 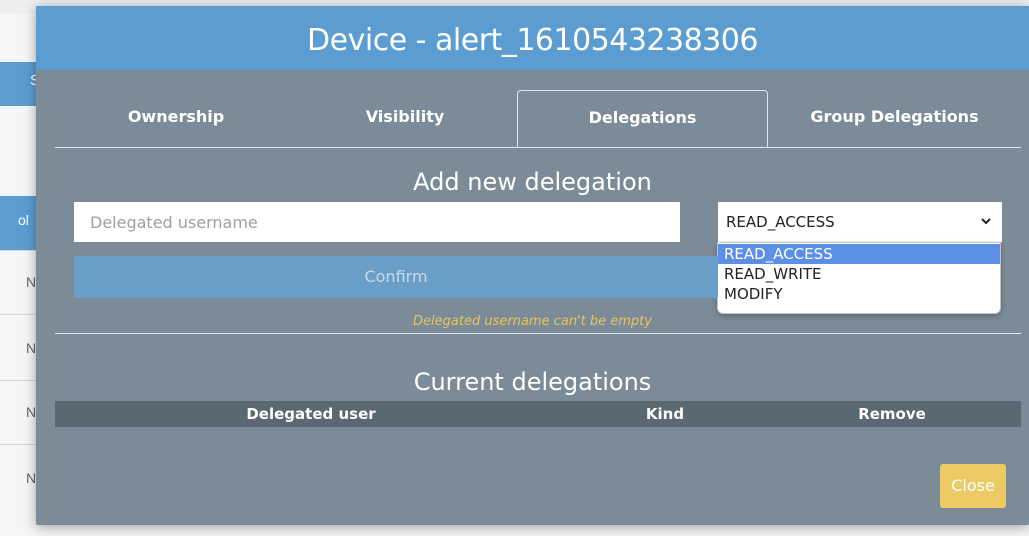 I want to click on dropdown-option-read-access: READ_ACCESS, so click(x=859, y=254).